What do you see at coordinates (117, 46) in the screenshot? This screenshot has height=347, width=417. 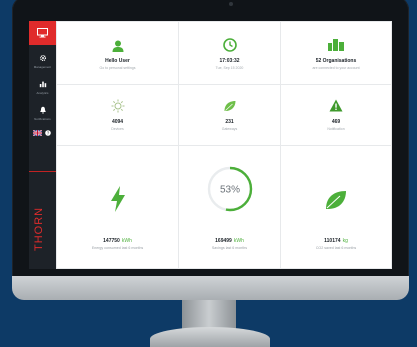 I see `user-icon` at bounding box center [117, 46].